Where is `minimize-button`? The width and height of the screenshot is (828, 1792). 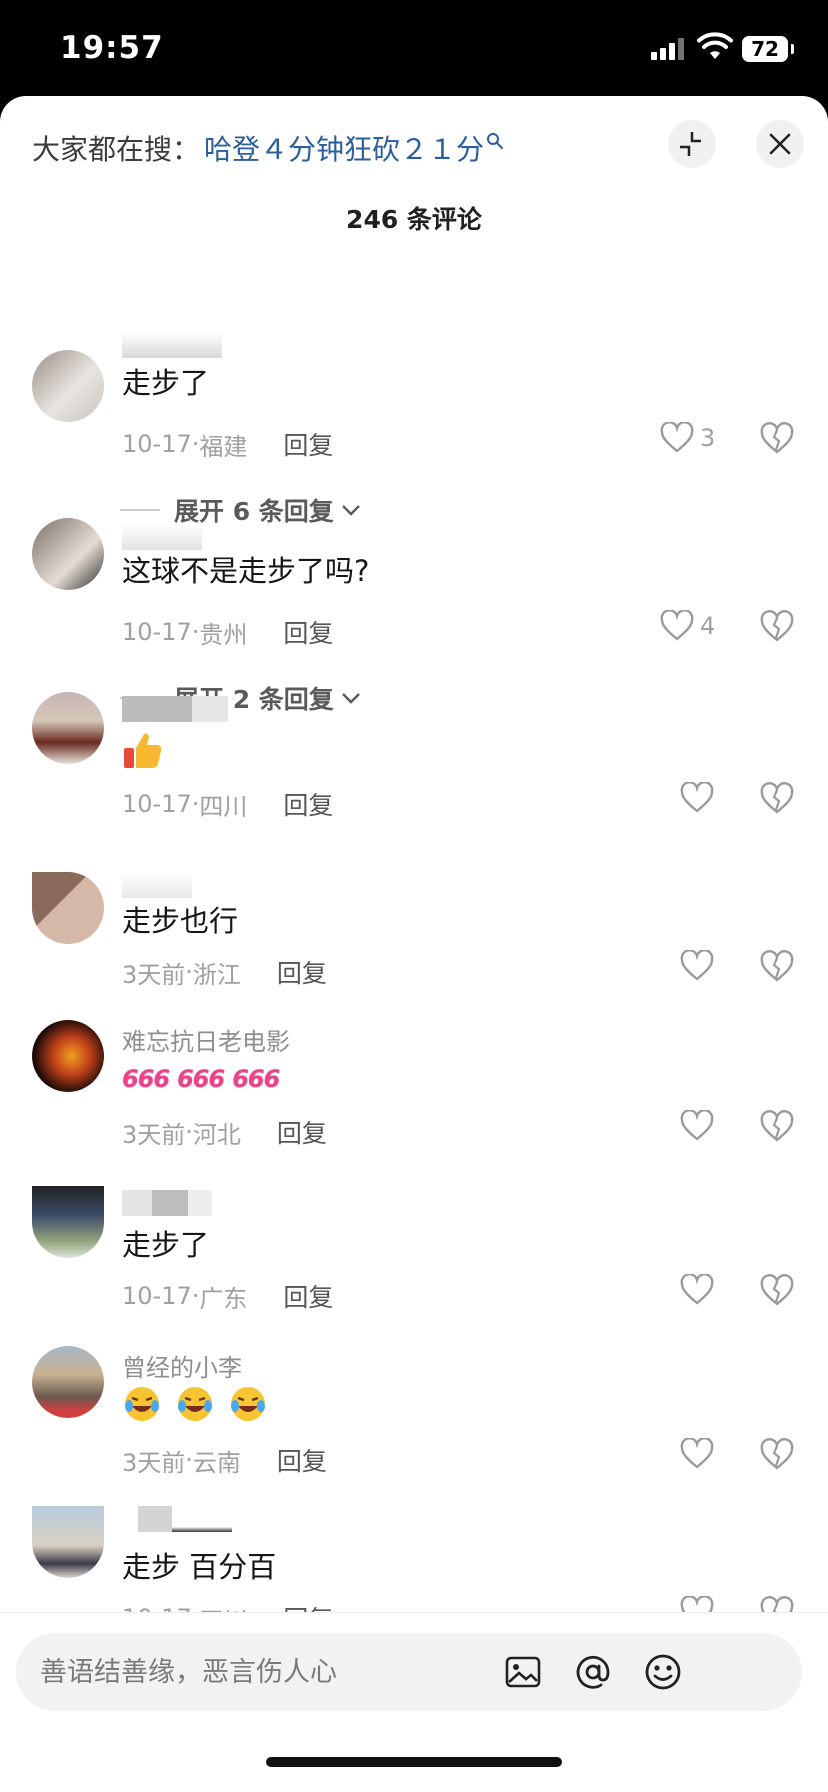 minimize-button is located at coordinates (692, 144).